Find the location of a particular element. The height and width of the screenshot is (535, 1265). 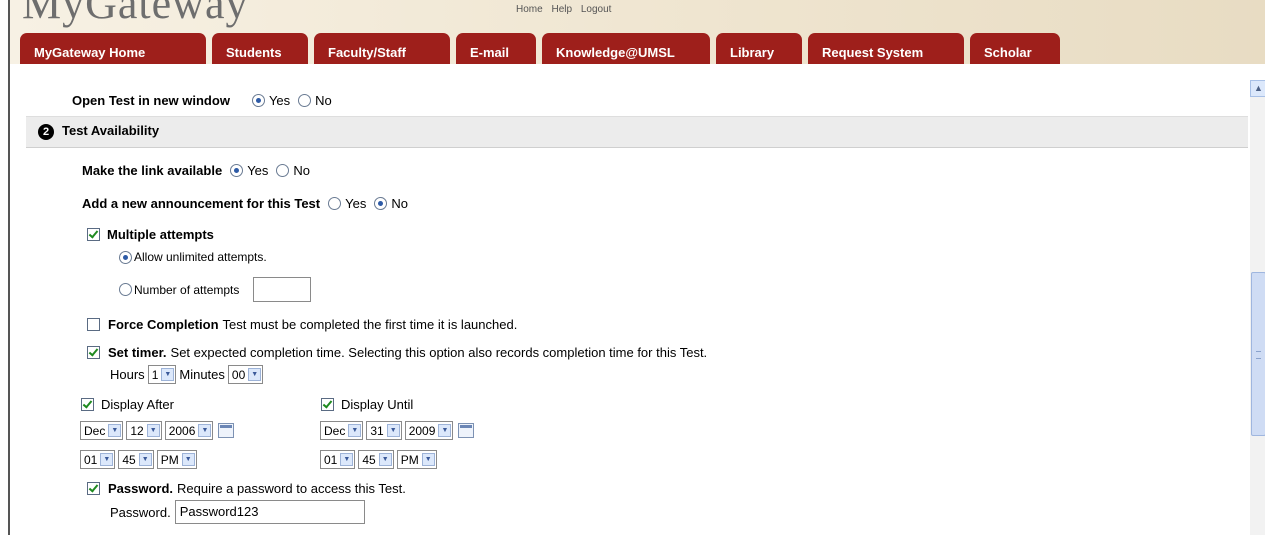

until-ampm-select: PM ▼ is located at coordinates (416, 459).